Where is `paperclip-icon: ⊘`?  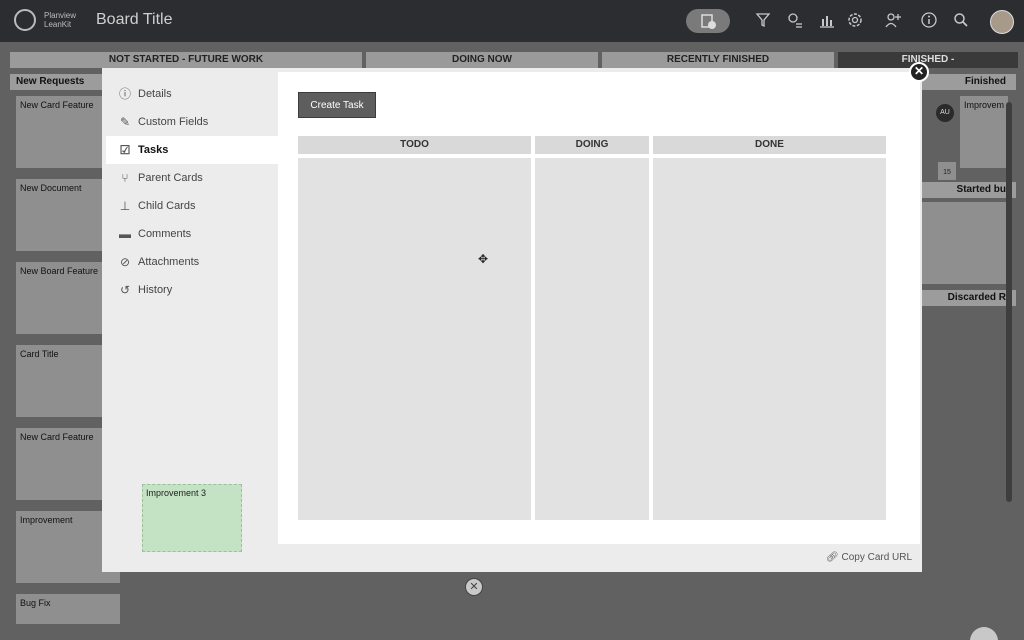
paperclip-icon: ⊘ is located at coordinates (125, 262).